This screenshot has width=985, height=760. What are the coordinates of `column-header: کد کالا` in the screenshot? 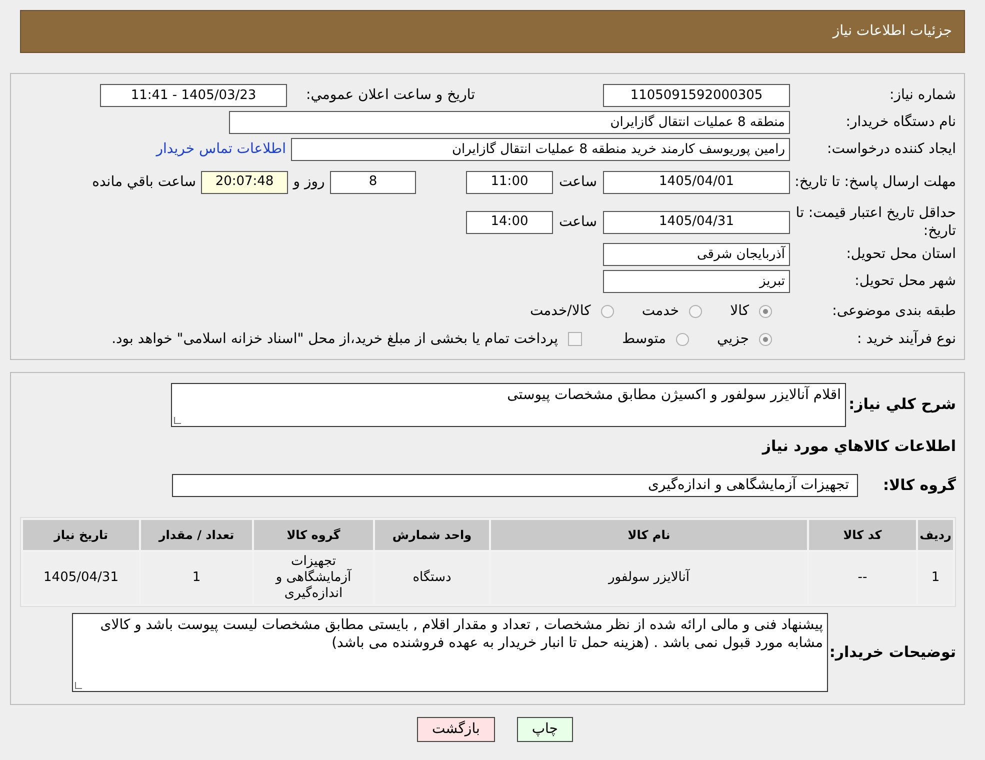 It's located at (862, 535).